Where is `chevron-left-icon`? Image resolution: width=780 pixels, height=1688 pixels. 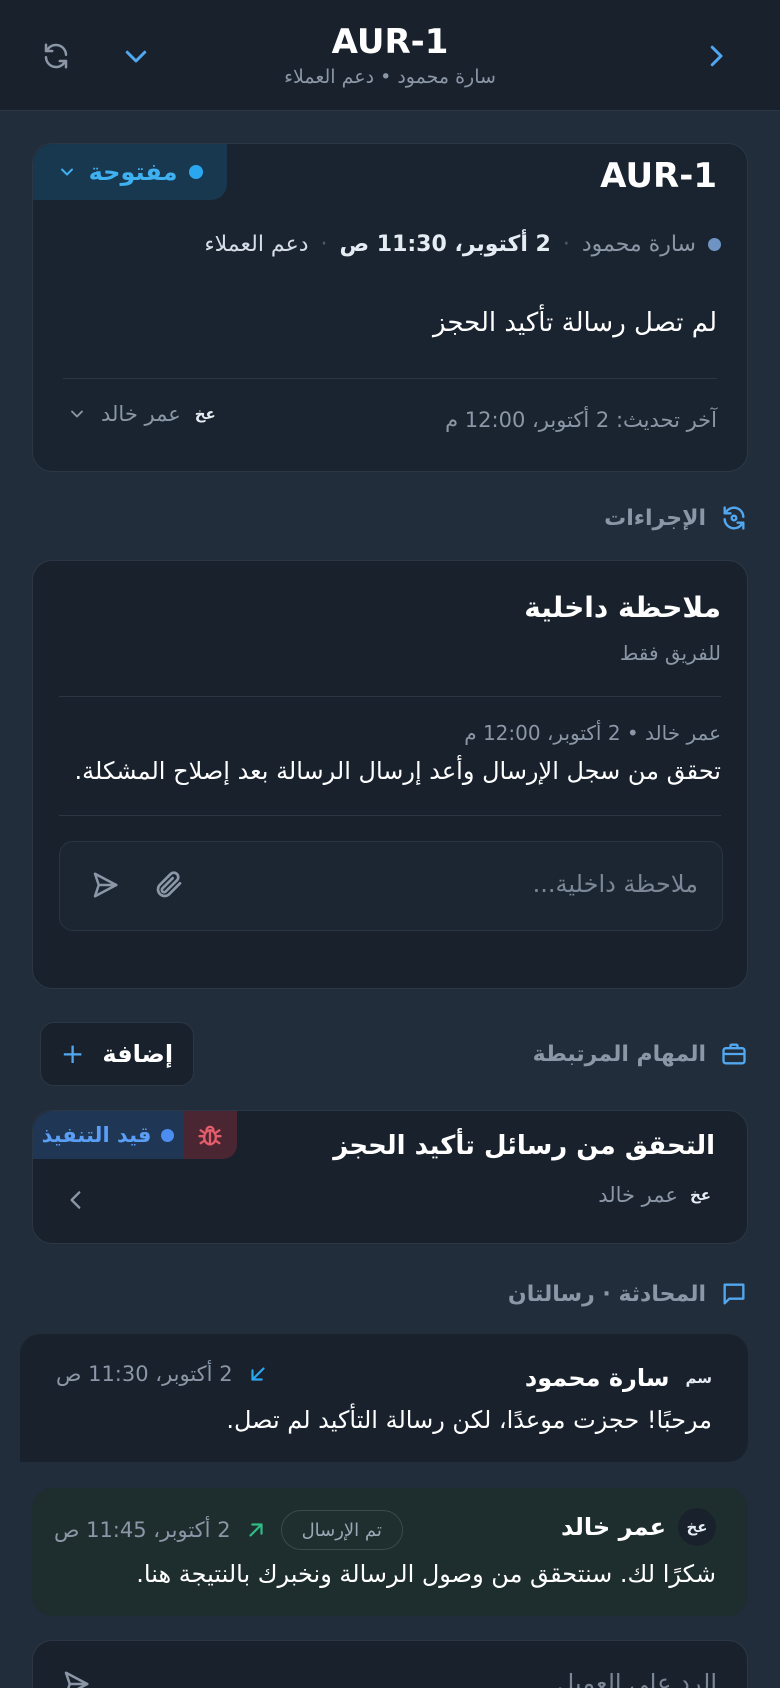
chevron-left-icon is located at coordinates (76, 1202).